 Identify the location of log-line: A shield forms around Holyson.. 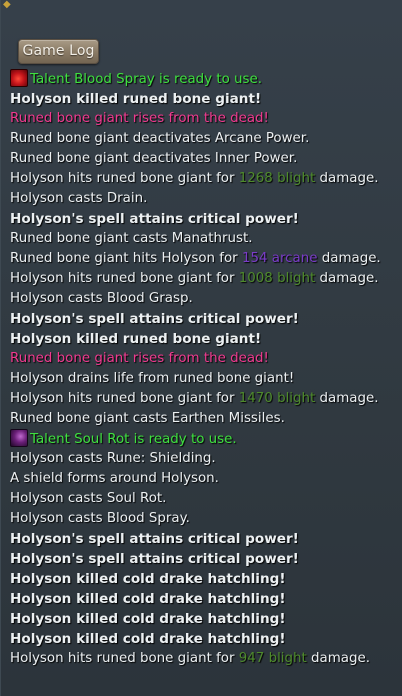
(205, 479).